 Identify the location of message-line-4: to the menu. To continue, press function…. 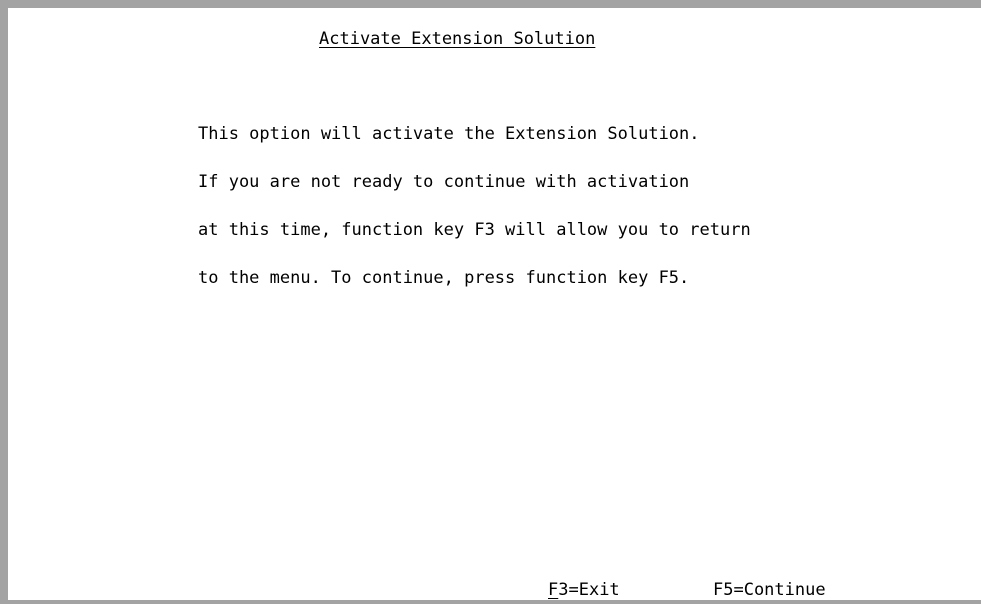
(444, 278).